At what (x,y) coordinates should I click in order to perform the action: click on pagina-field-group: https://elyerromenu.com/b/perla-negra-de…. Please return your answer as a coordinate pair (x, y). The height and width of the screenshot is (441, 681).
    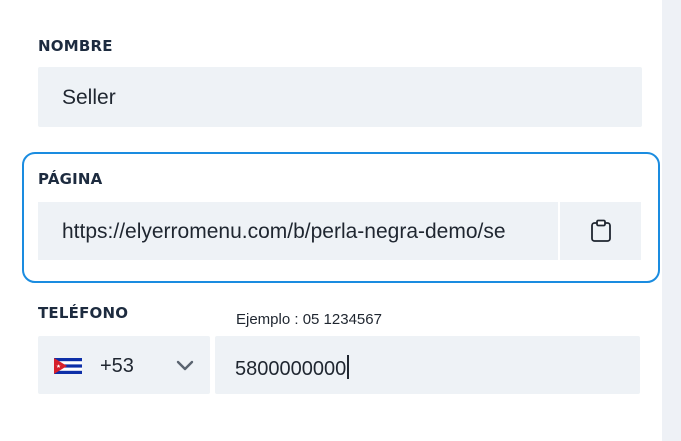
    Looking at the image, I should click on (340, 231).